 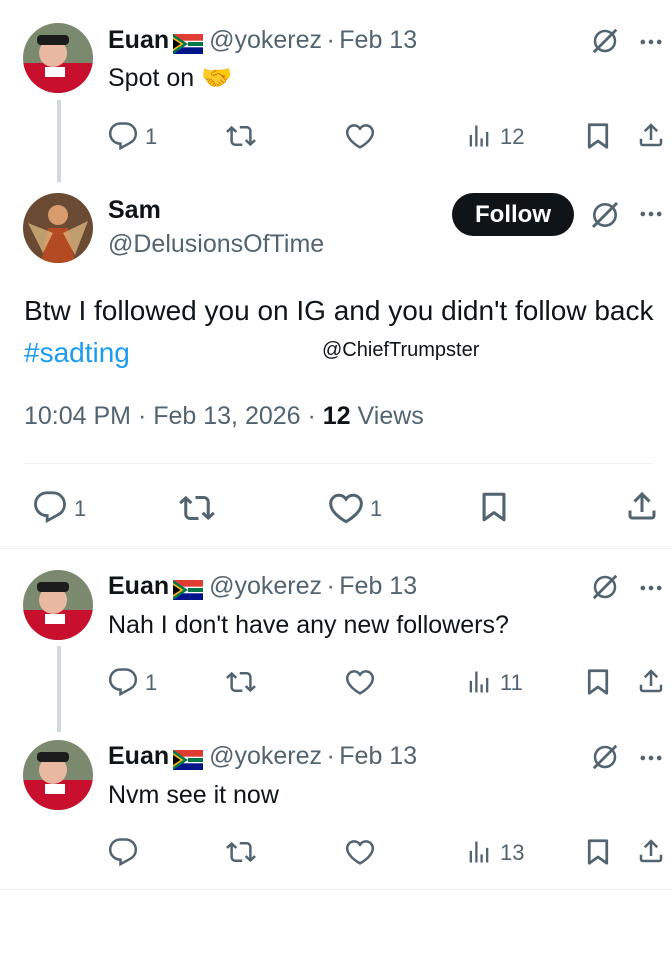 What do you see at coordinates (216, 244) in the screenshot?
I see `handle: @DelusionsOfTime` at bounding box center [216, 244].